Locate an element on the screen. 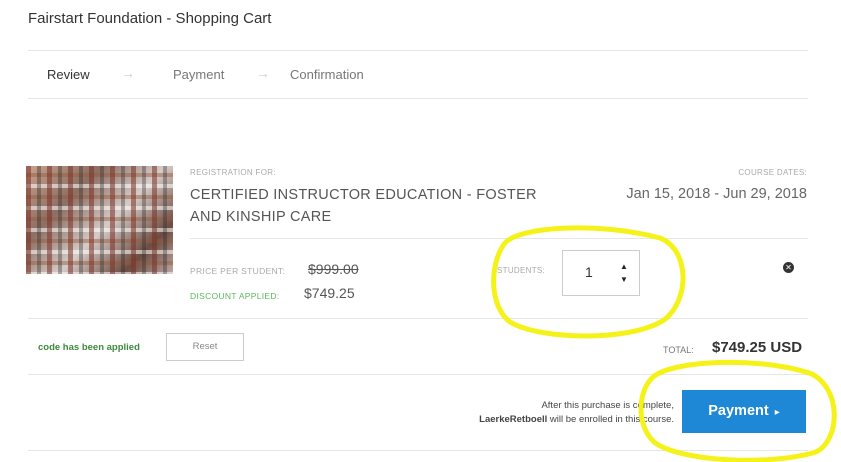 The width and height of the screenshot is (841, 462). payment-button: Payment ▸ is located at coordinates (744, 411).